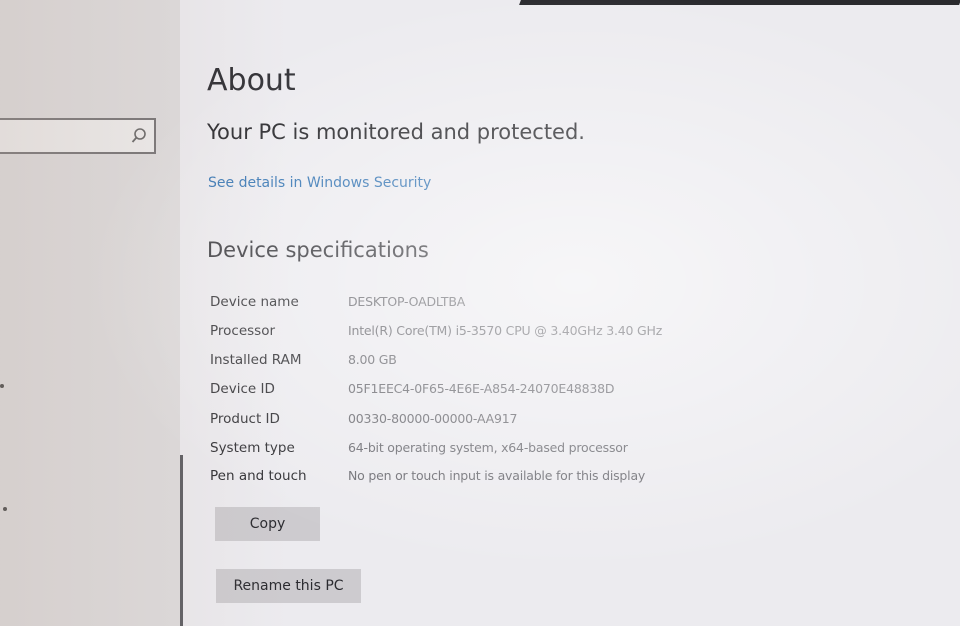  Describe the element at coordinates (254, 302) in the screenshot. I see `spec-label: Device name` at that location.